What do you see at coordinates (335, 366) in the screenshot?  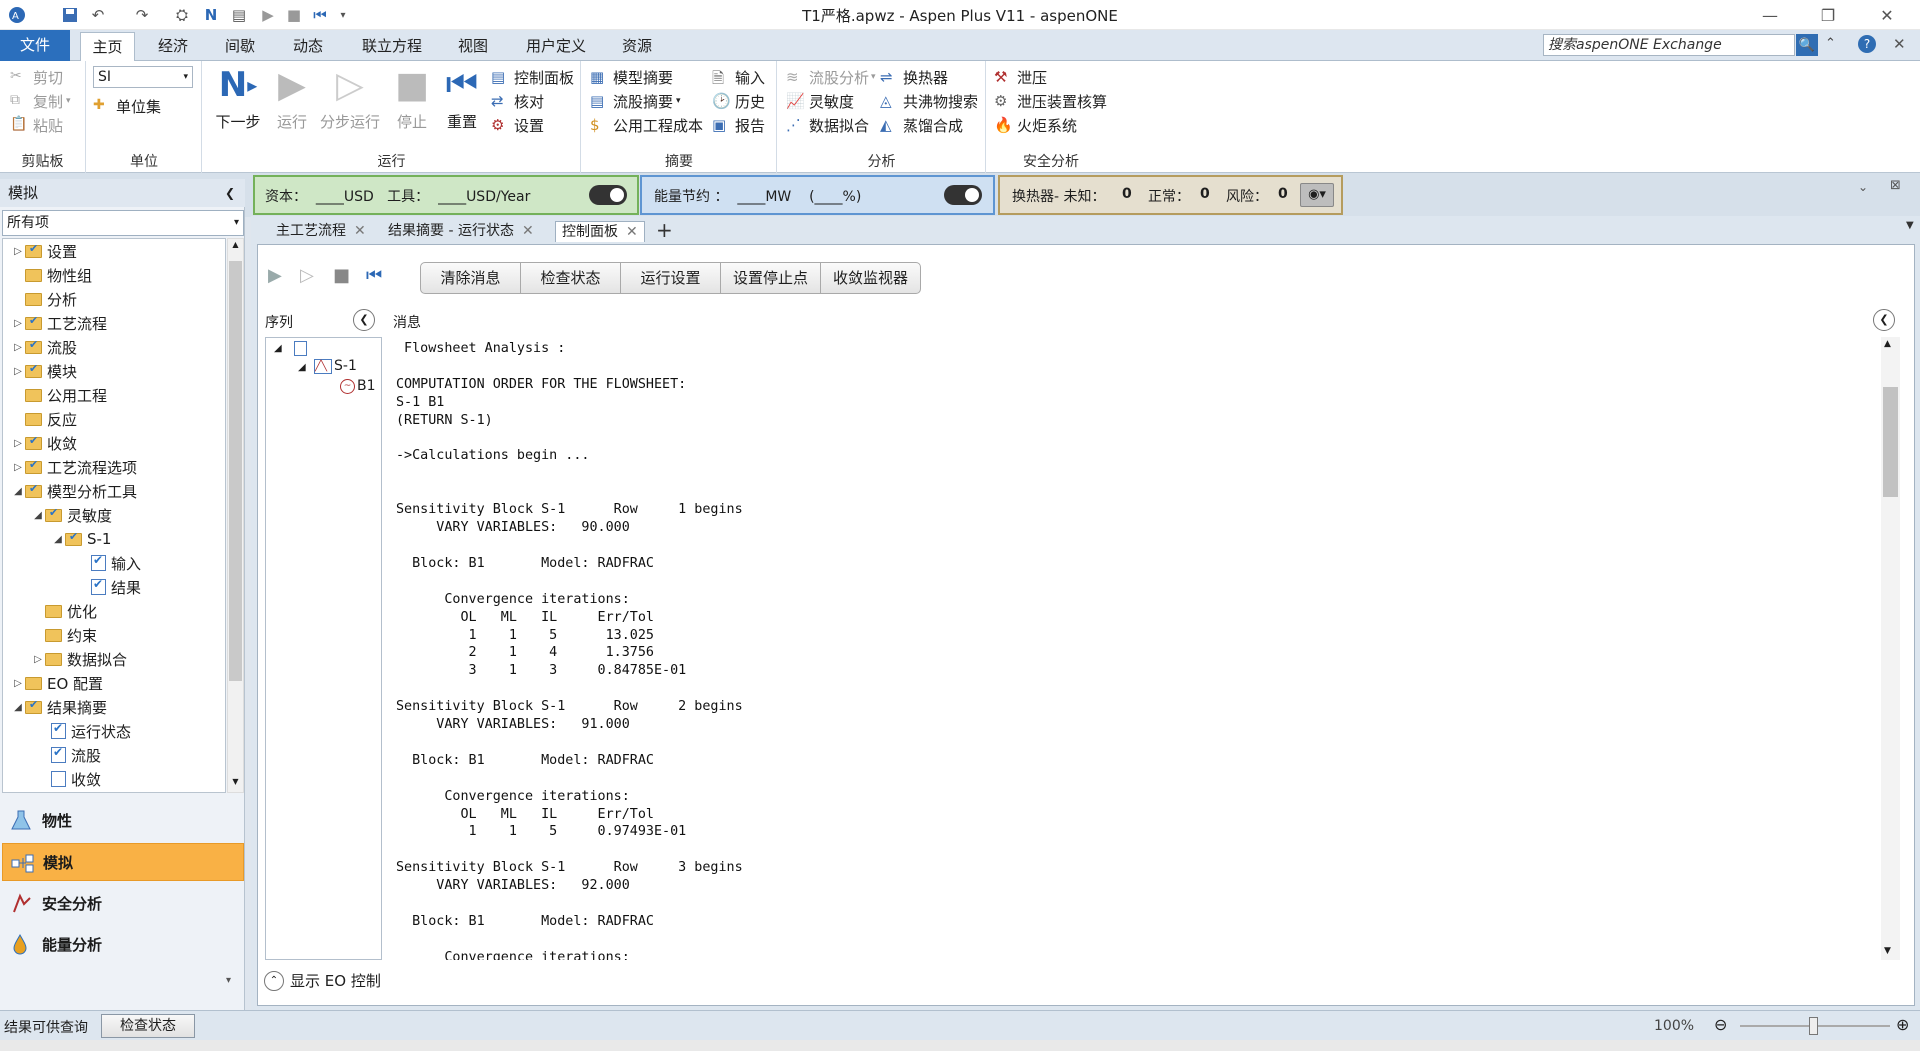 I see `seq-item-s1: ╱╲ S-1` at bounding box center [335, 366].